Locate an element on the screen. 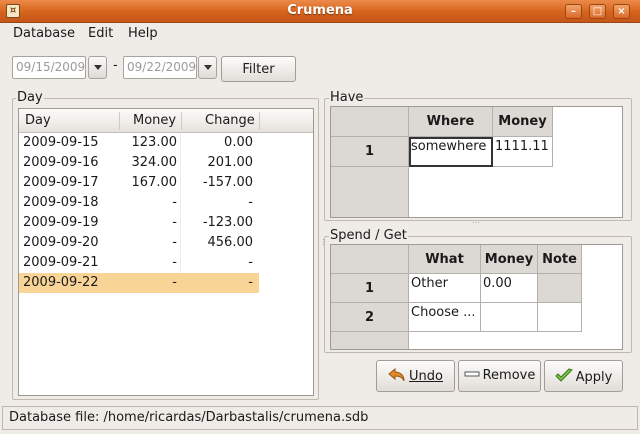 This screenshot has height=434, width=640. day-row: 2009-09-19 - -123.00 is located at coordinates (139, 223).